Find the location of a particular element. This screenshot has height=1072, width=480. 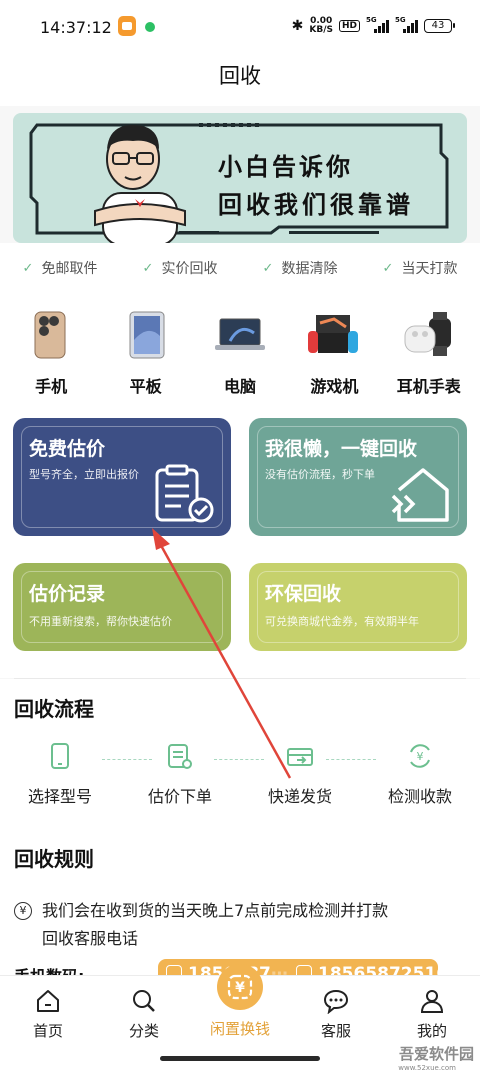

category-earbuds-watch: 耳机手表 is located at coordinates (429, 348).